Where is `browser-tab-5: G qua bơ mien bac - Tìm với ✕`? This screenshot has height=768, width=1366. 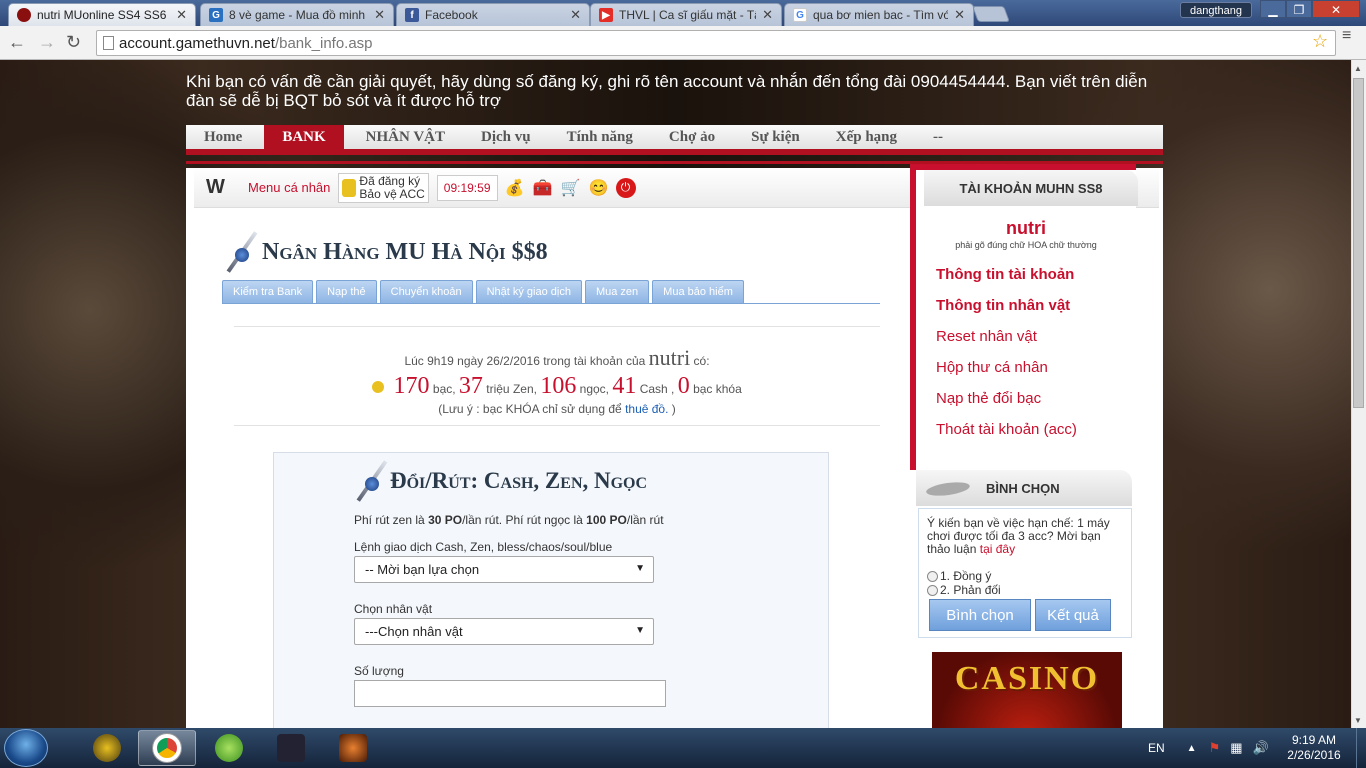 browser-tab-5: G qua bơ mien bac - Tìm với ✕ is located at coordinates (879, 14).